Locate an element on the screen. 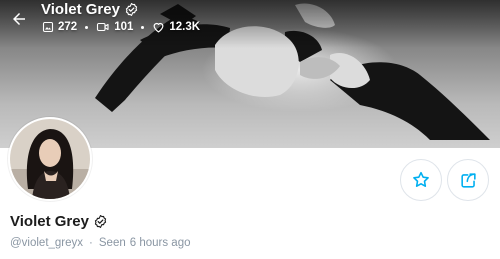  arrow-left-icon is located at coordinates (19, 19).